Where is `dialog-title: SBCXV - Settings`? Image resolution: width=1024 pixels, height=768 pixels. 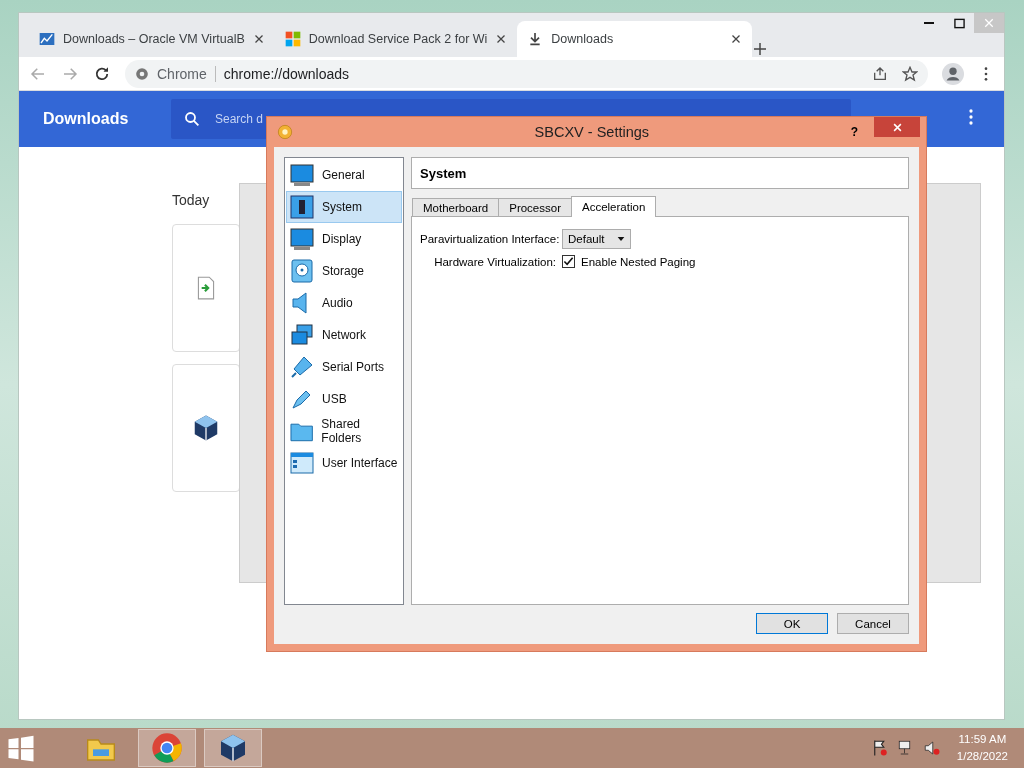
dialog-title: SBCXV - Settings is located at coordinates (592, 132).